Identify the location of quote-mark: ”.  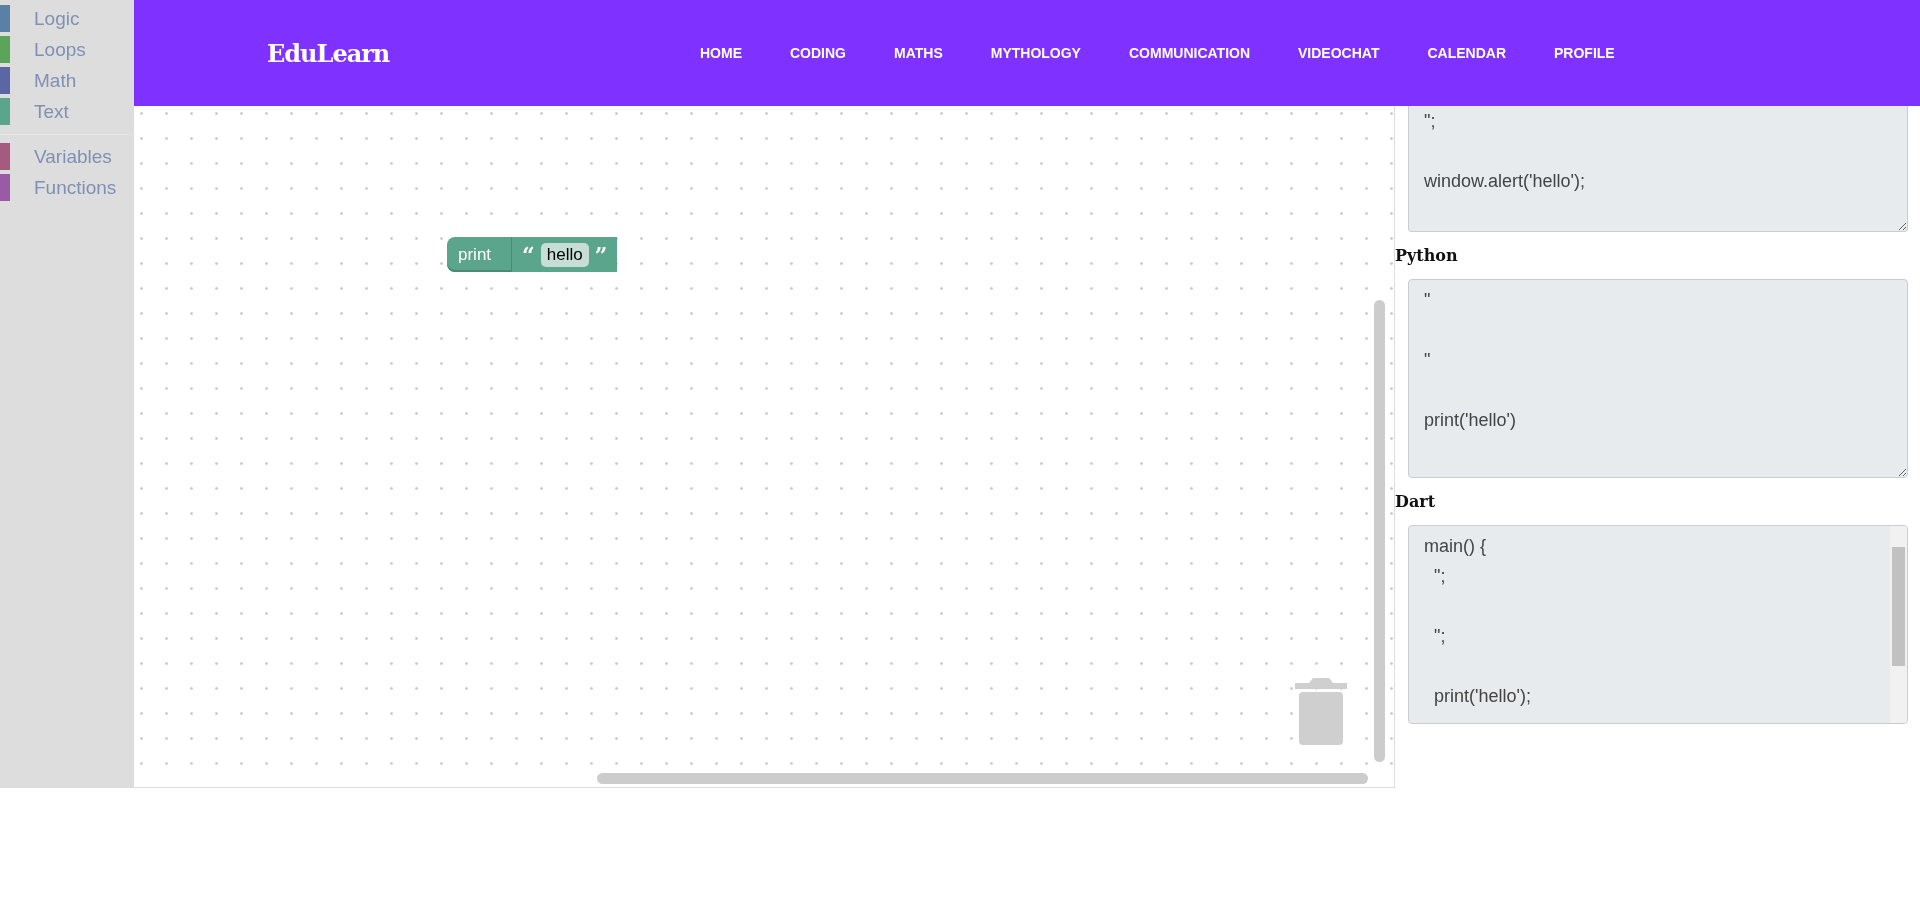
(601, 254).